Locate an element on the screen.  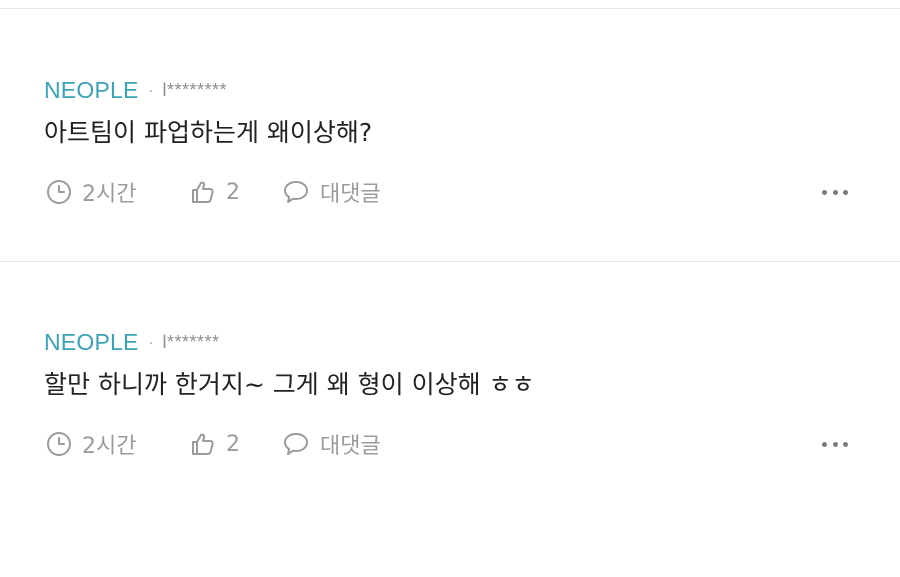
comment-author: l******** is located at coordinates (195, 89).